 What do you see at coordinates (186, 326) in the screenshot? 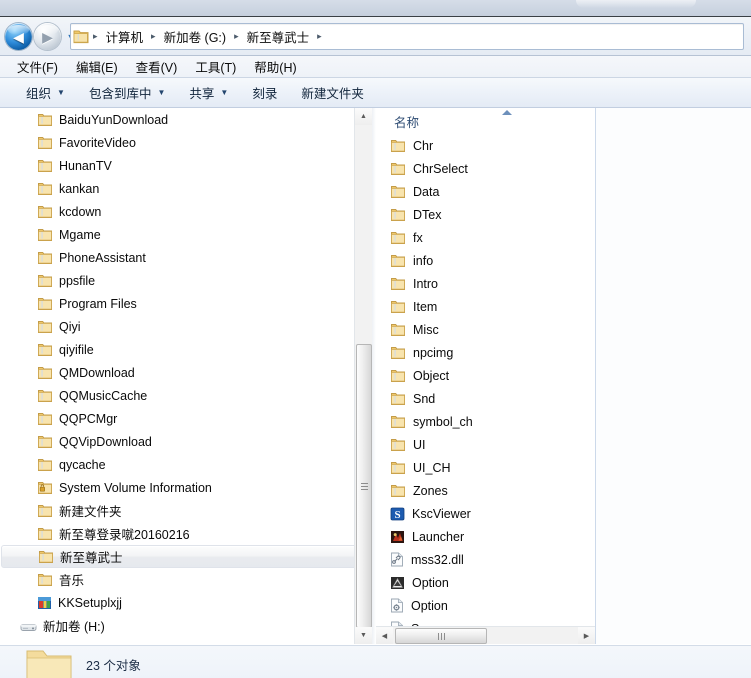
I see `tree-item: Qiyi` at bounding box center [186, 326].